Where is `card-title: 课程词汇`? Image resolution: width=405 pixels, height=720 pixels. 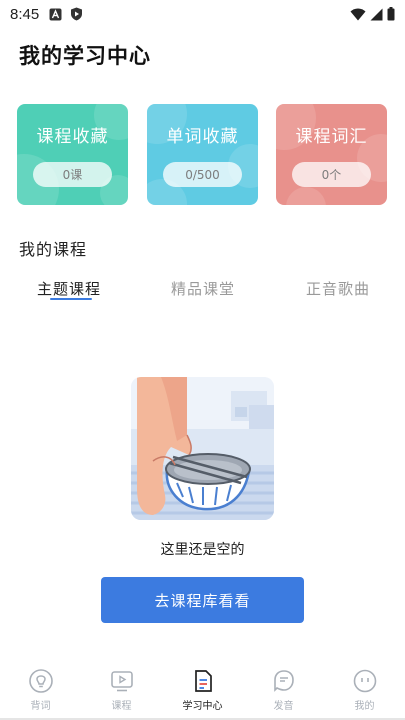
card-title: 课程词汇 is located at coordinates (331, 137).